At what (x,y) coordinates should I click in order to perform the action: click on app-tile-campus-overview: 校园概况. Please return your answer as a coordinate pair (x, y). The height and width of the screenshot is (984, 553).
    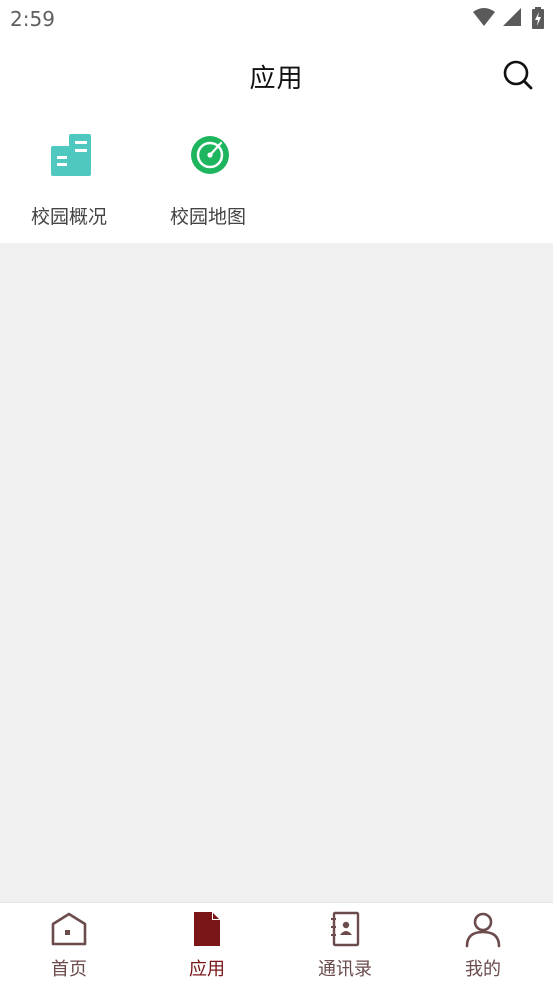
    Looking at the image, I should click on (69, 177).